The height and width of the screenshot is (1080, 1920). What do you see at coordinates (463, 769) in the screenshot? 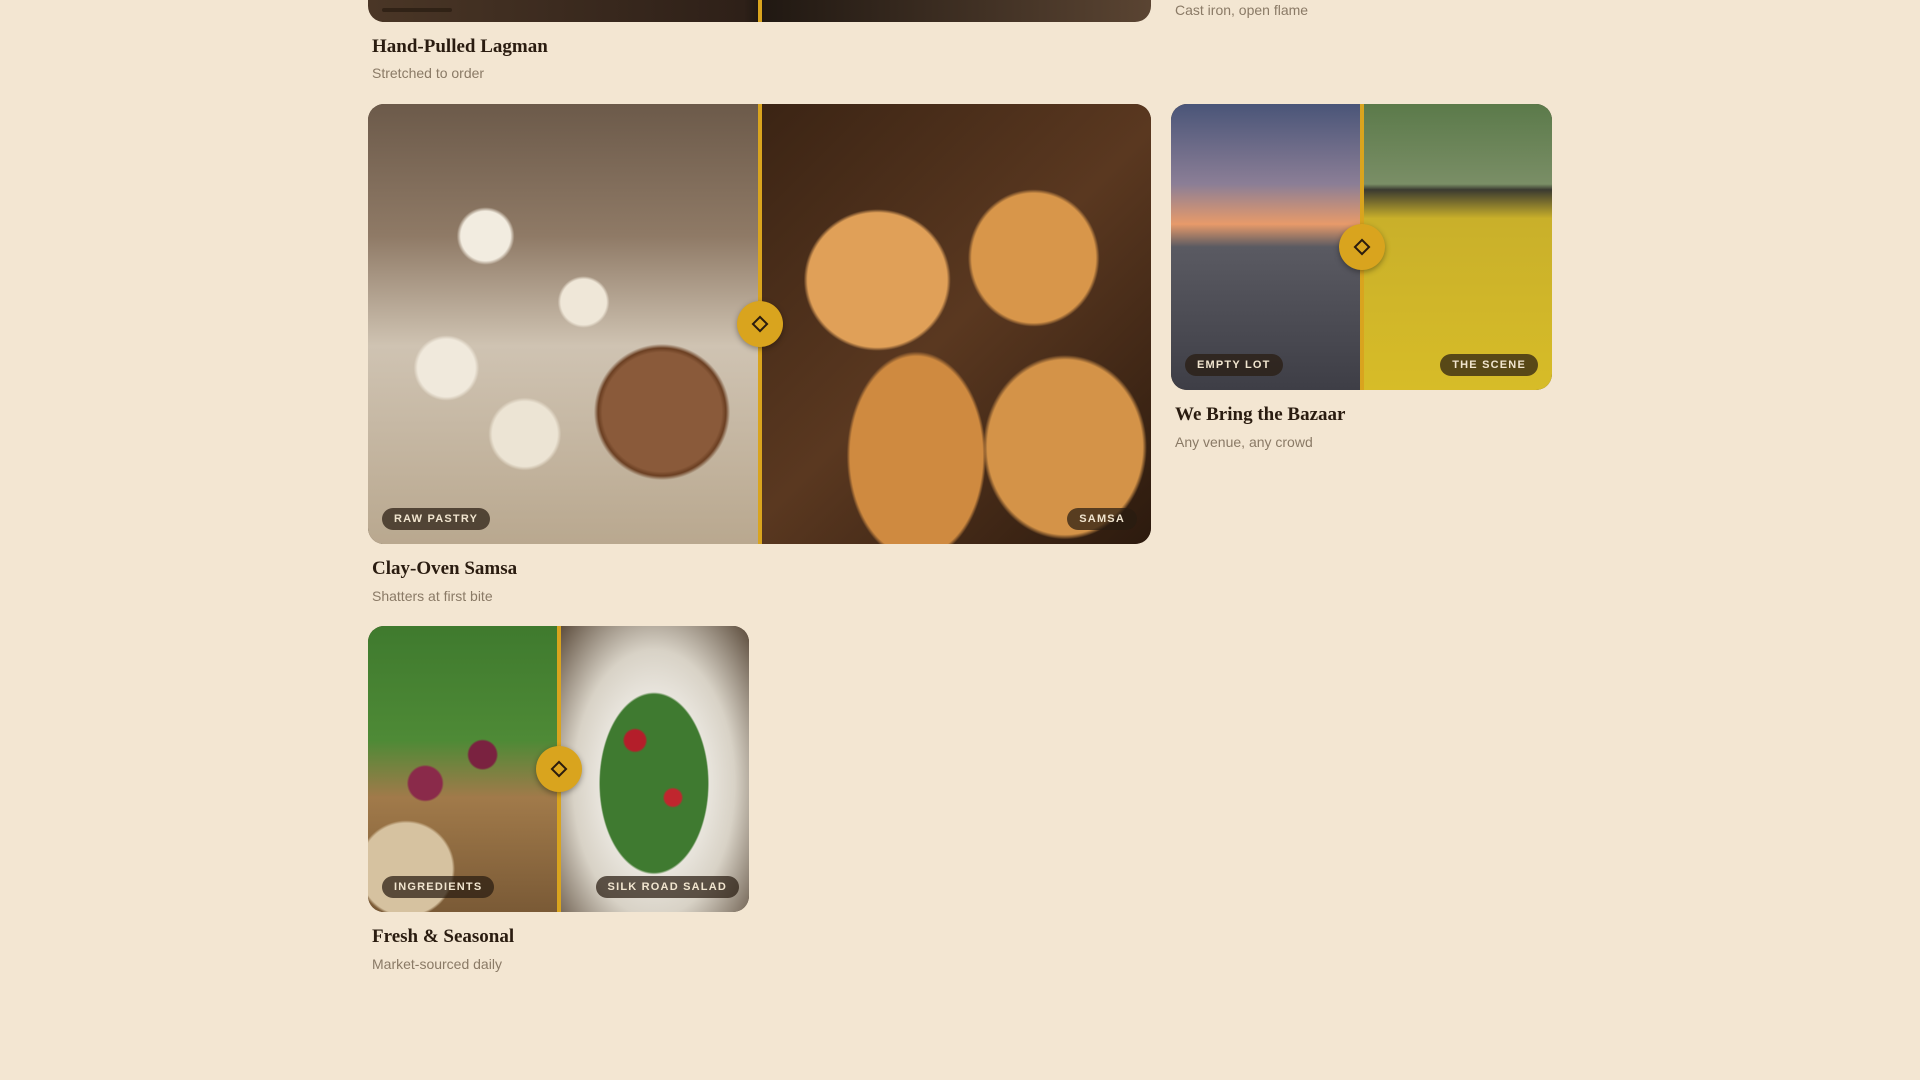
I see `raw-vegetables-image` at bounding box center [463, 769].